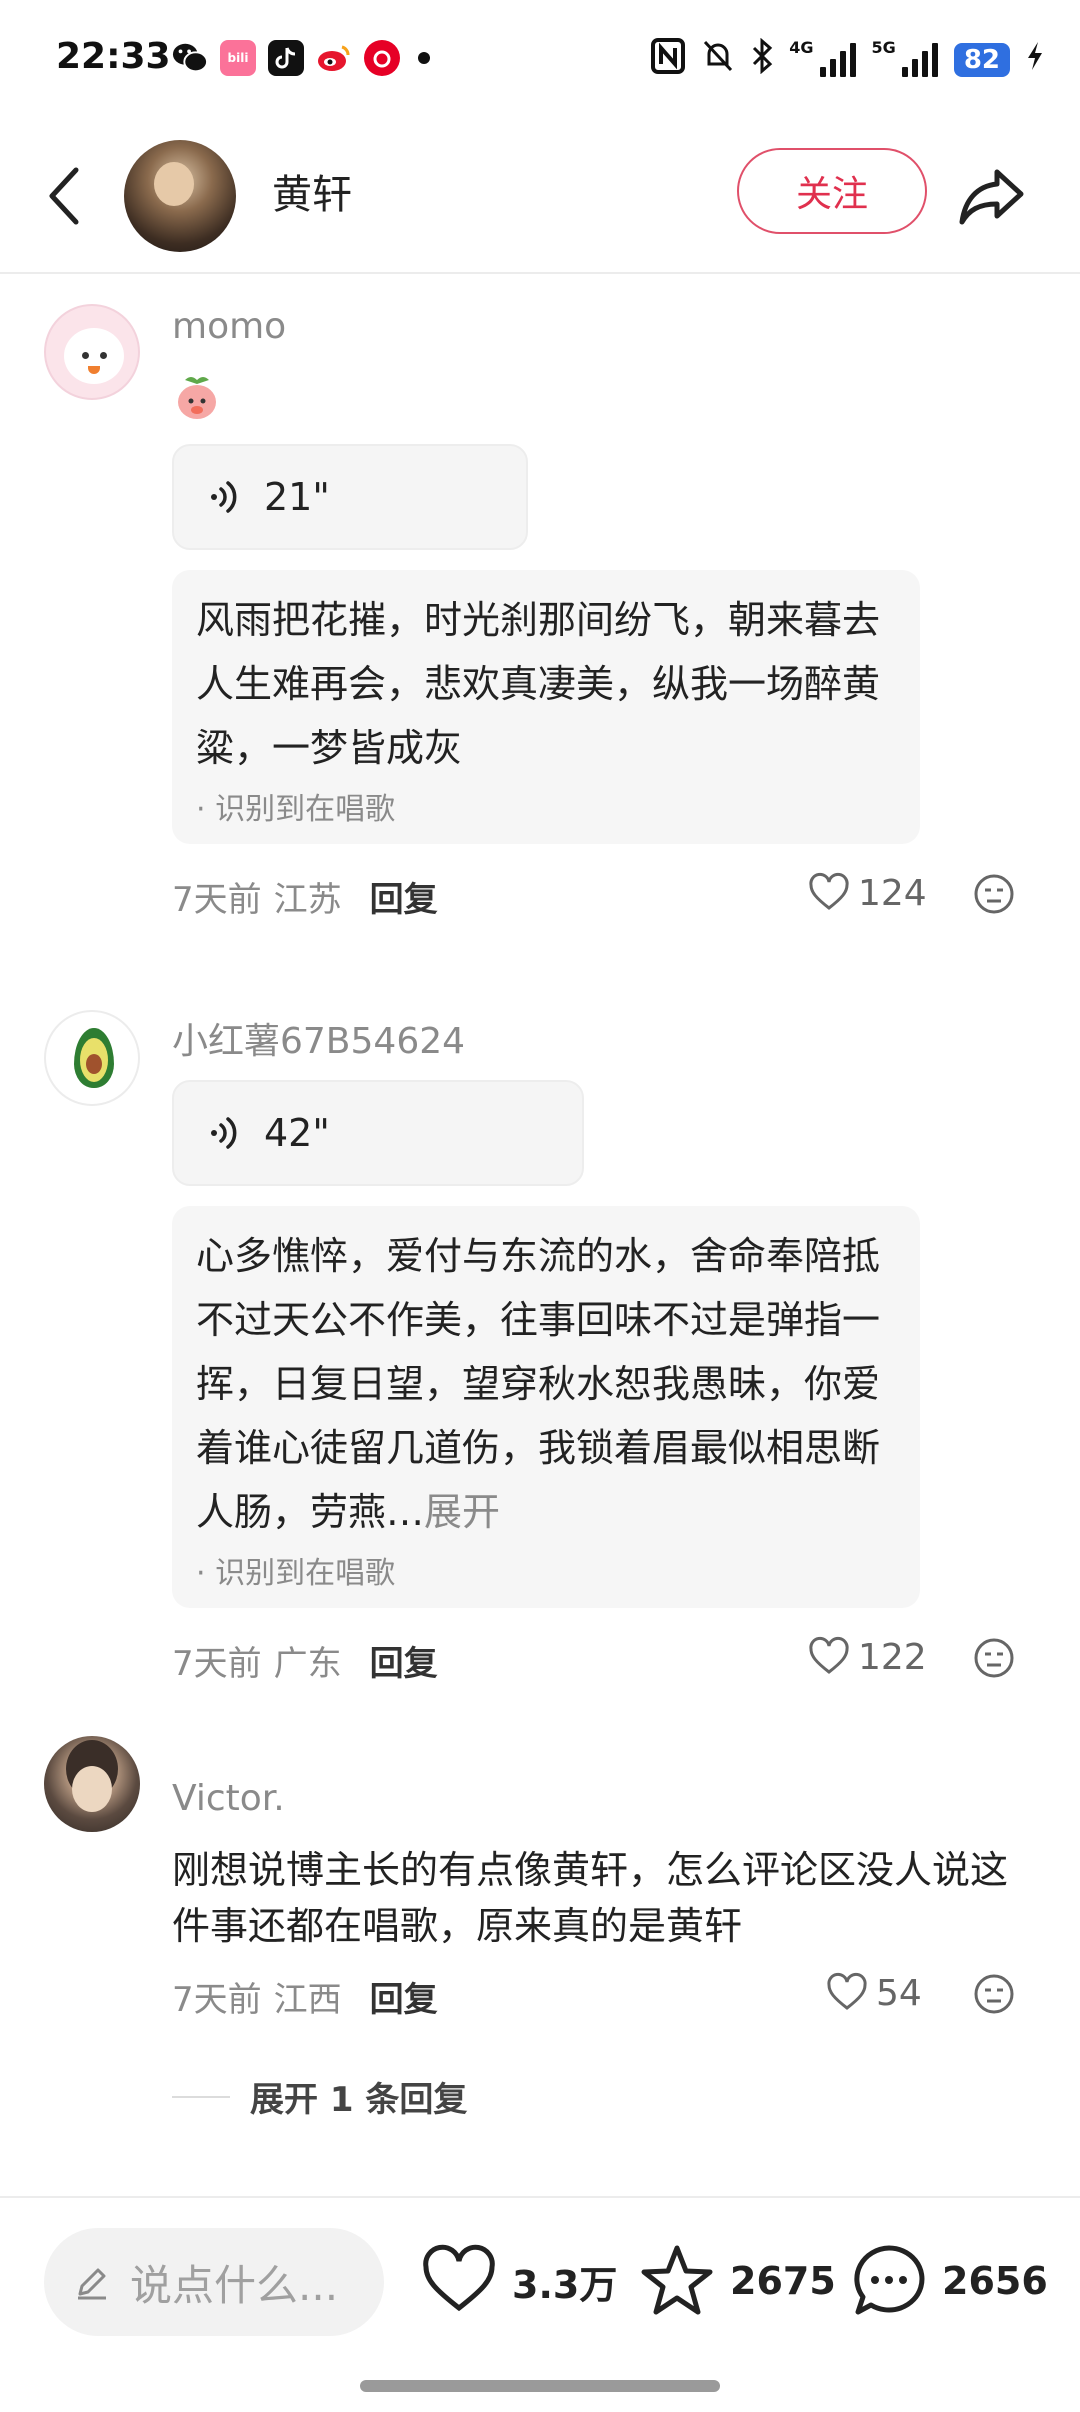  Describe the element at coordinates (424, 58) in the screenshot. I see `more-notifications-dot` at that location.